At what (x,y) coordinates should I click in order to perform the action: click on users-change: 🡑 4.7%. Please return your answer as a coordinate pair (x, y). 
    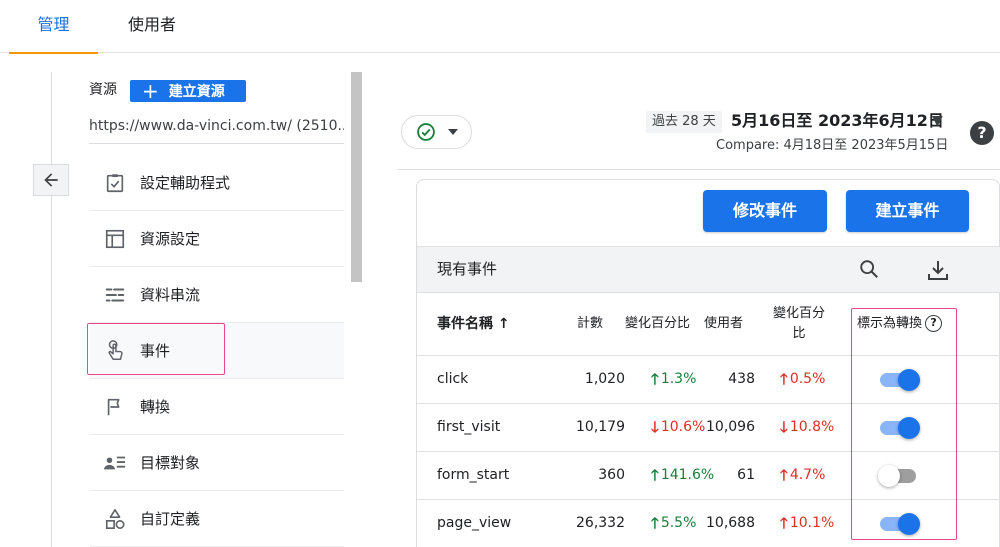
    Looking at the image, I should click on (802, 475).